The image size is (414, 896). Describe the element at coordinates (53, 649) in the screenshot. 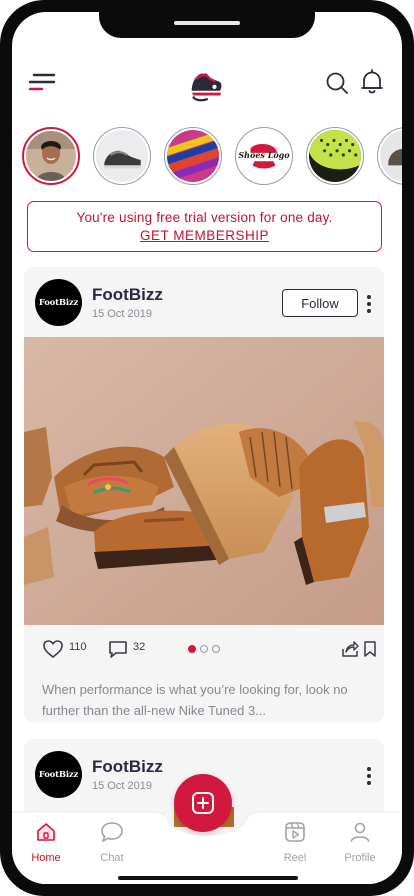

I see `like-heart-icon` at that location.